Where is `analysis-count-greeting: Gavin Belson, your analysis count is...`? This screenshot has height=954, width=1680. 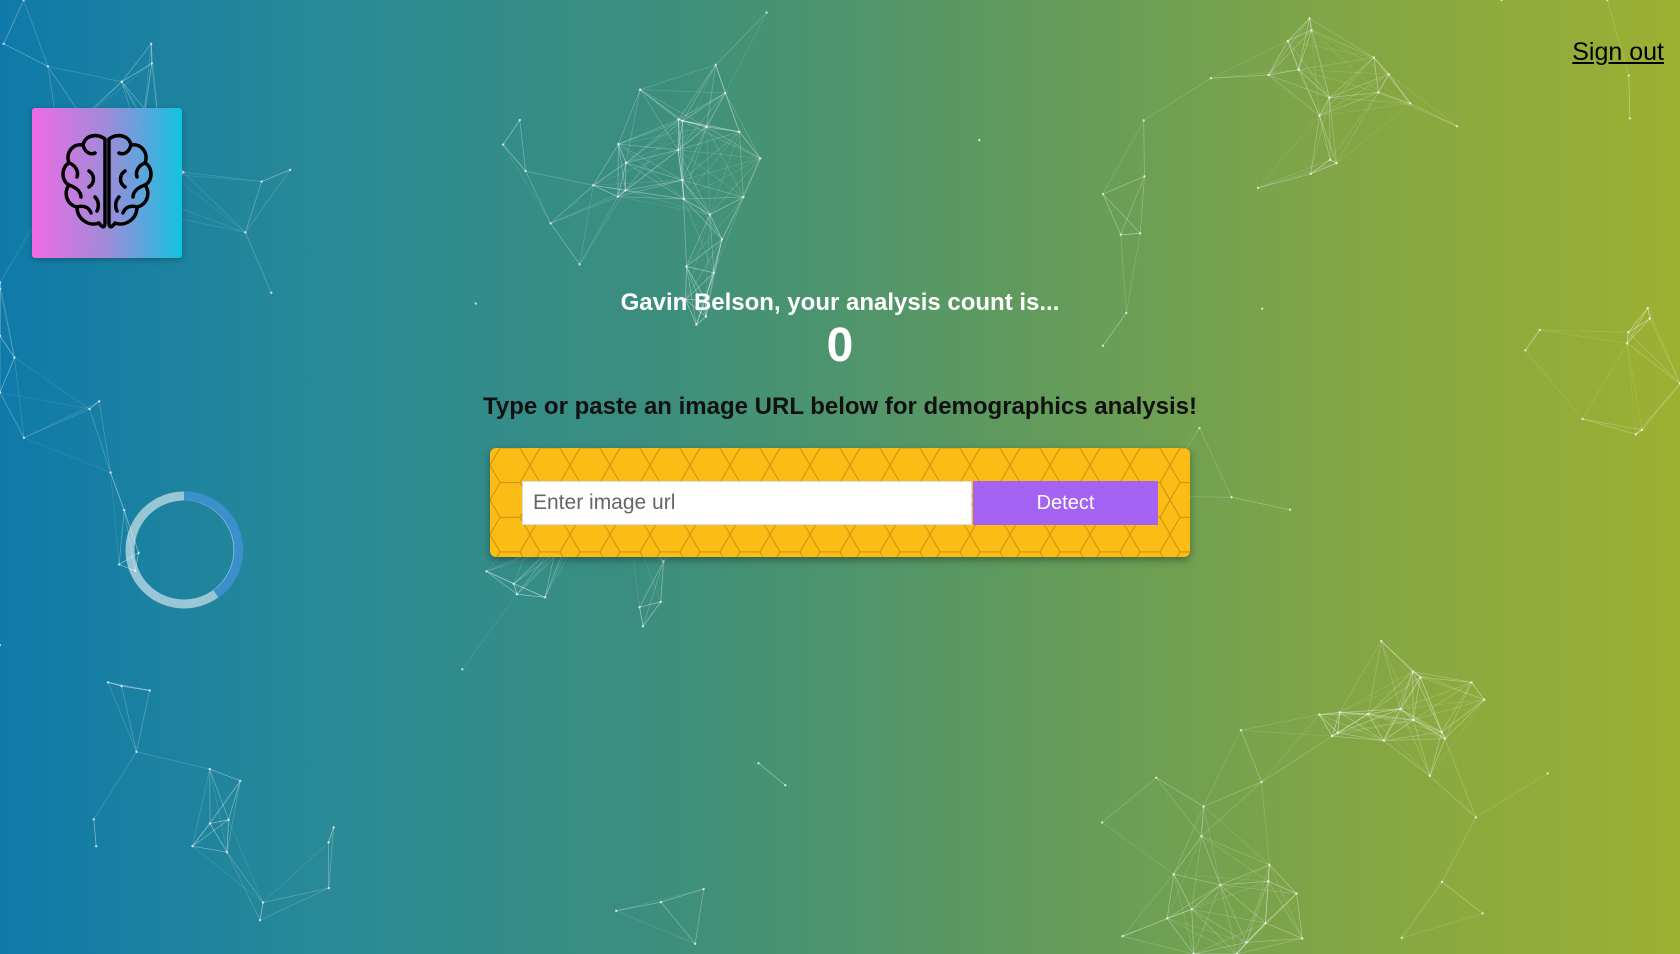 analysis-count-greeting: Gavin Belson, your analysis count is... is located at coordinates (840, 302).